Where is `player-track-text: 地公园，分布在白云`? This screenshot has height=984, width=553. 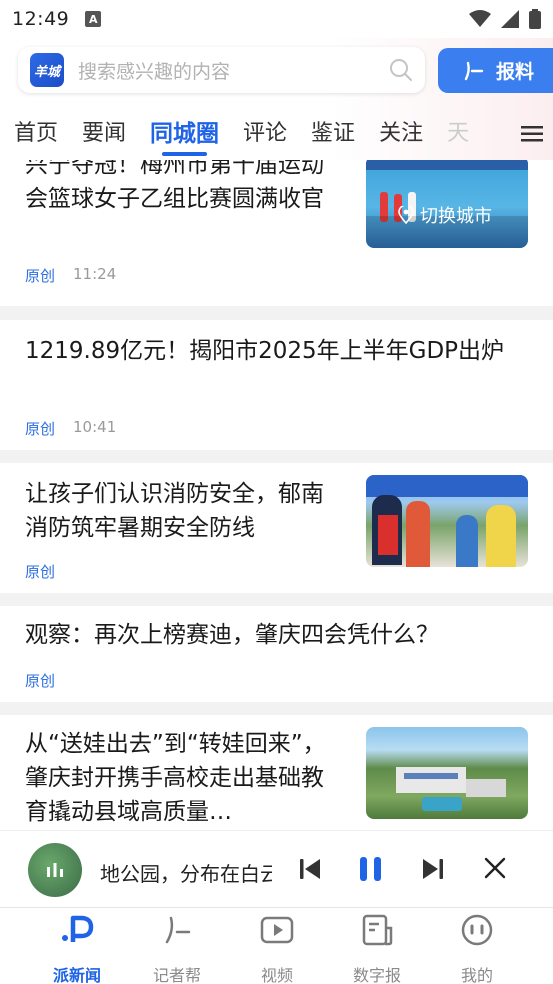 player-track-text: 地公园，分布在白云 is located at coordinates (186, 874).